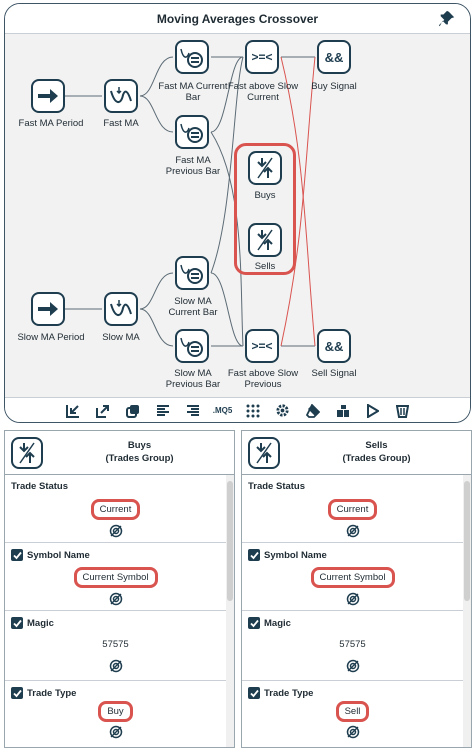 This screenshot has height=748, width=474. I want to click on fast-ma-period-node, so click(48, 96).